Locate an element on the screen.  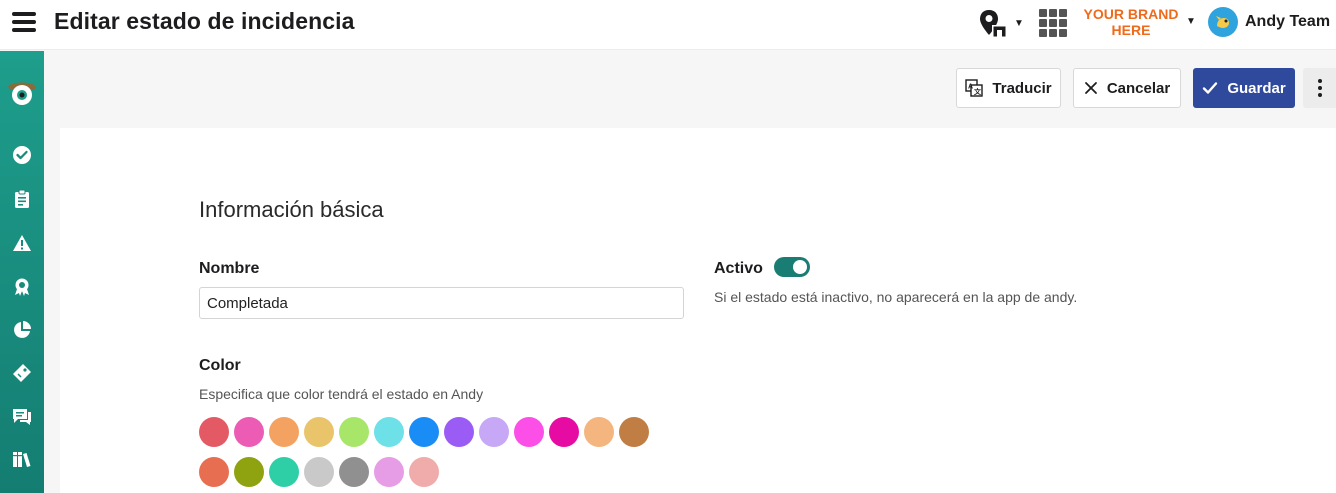
app-logo is located at coordinates (22, 92).